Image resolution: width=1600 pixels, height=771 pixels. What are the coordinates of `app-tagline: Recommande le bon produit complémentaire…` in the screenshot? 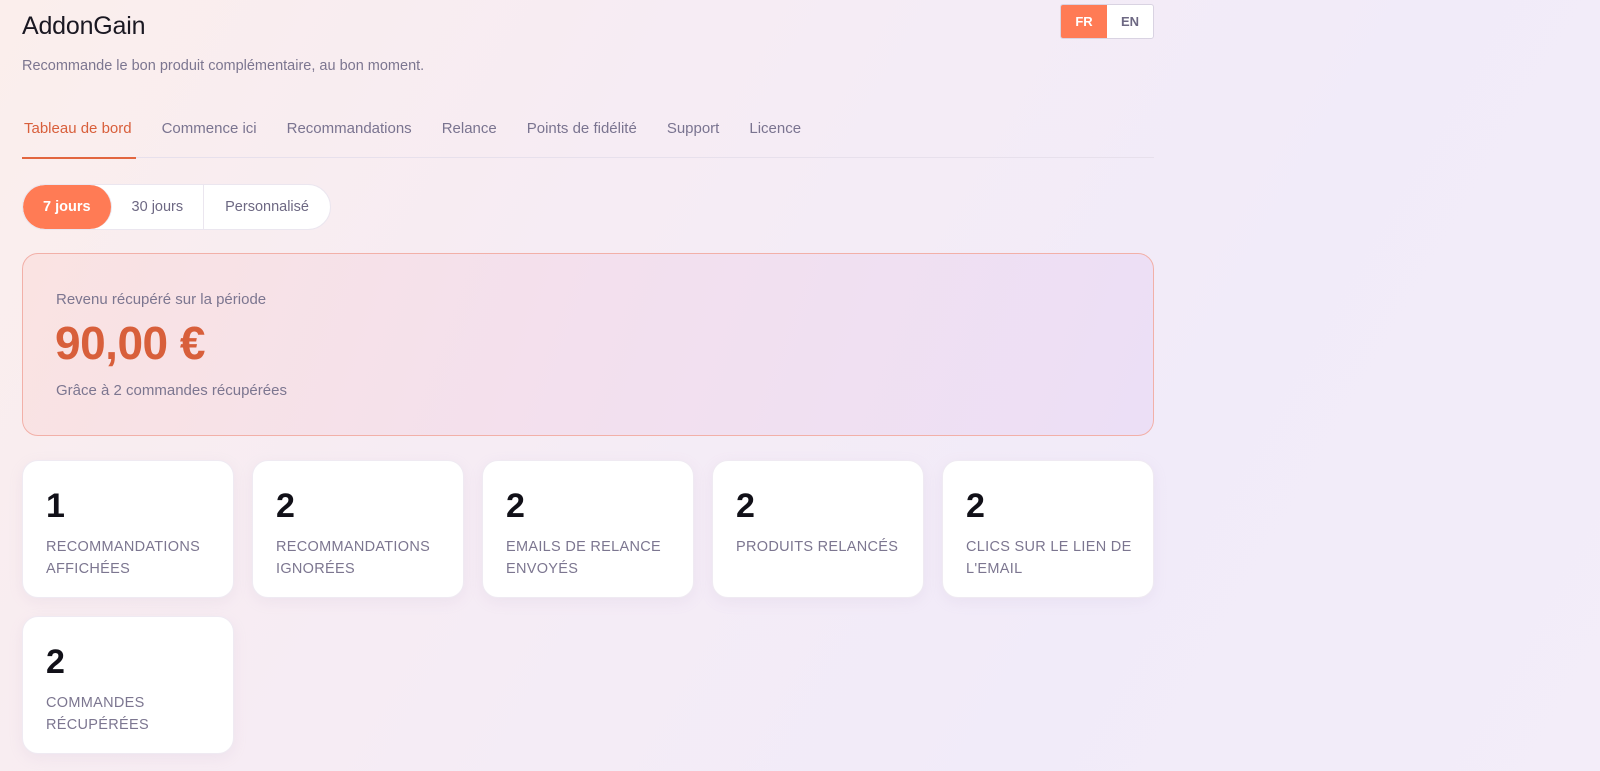 It's located at (223, 66).